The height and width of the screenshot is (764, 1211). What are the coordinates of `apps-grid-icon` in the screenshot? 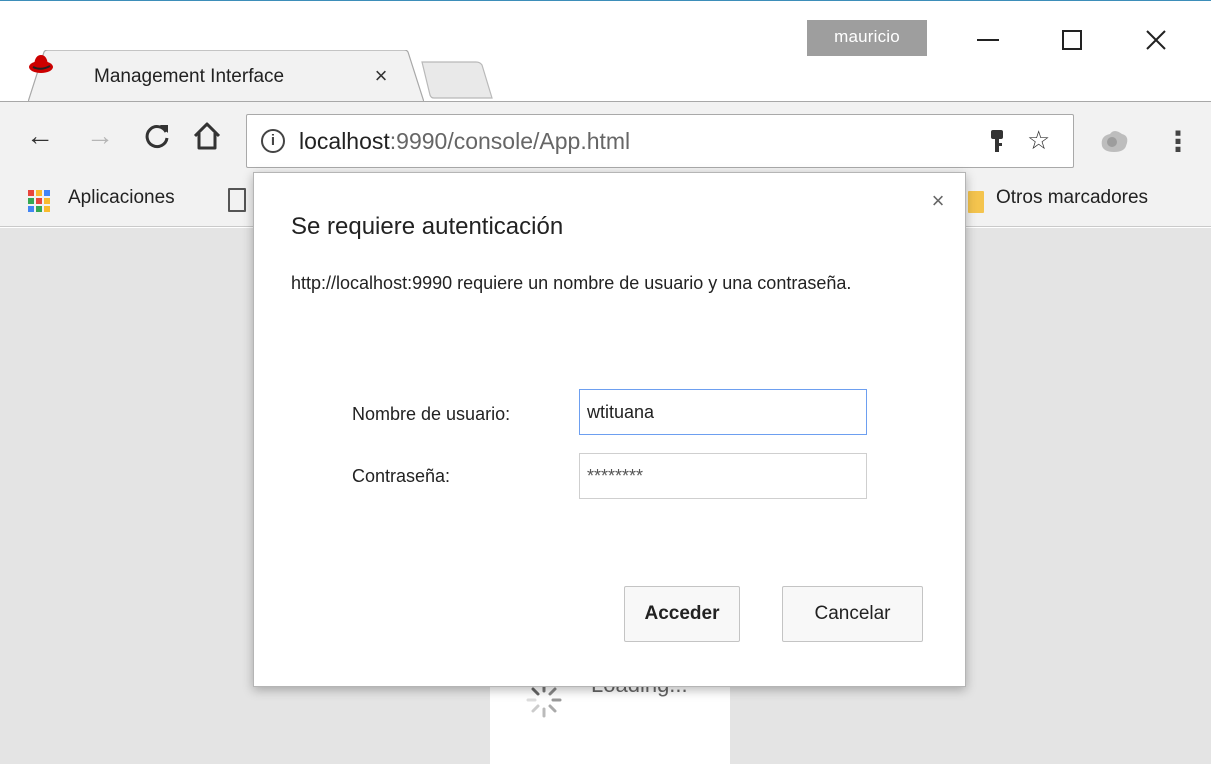 It's located at (39, 201).